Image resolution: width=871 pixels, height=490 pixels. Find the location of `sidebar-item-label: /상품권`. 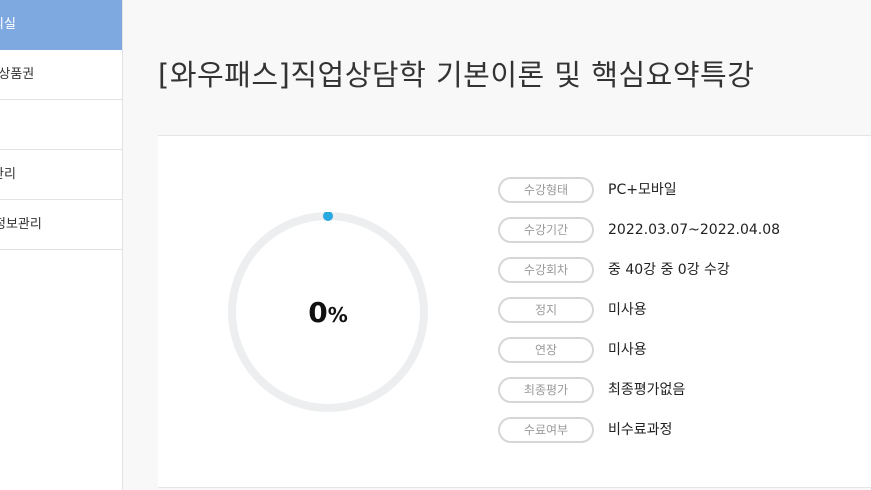

sidebar-item-label: /상품권 is located at coordinates (17, 74).